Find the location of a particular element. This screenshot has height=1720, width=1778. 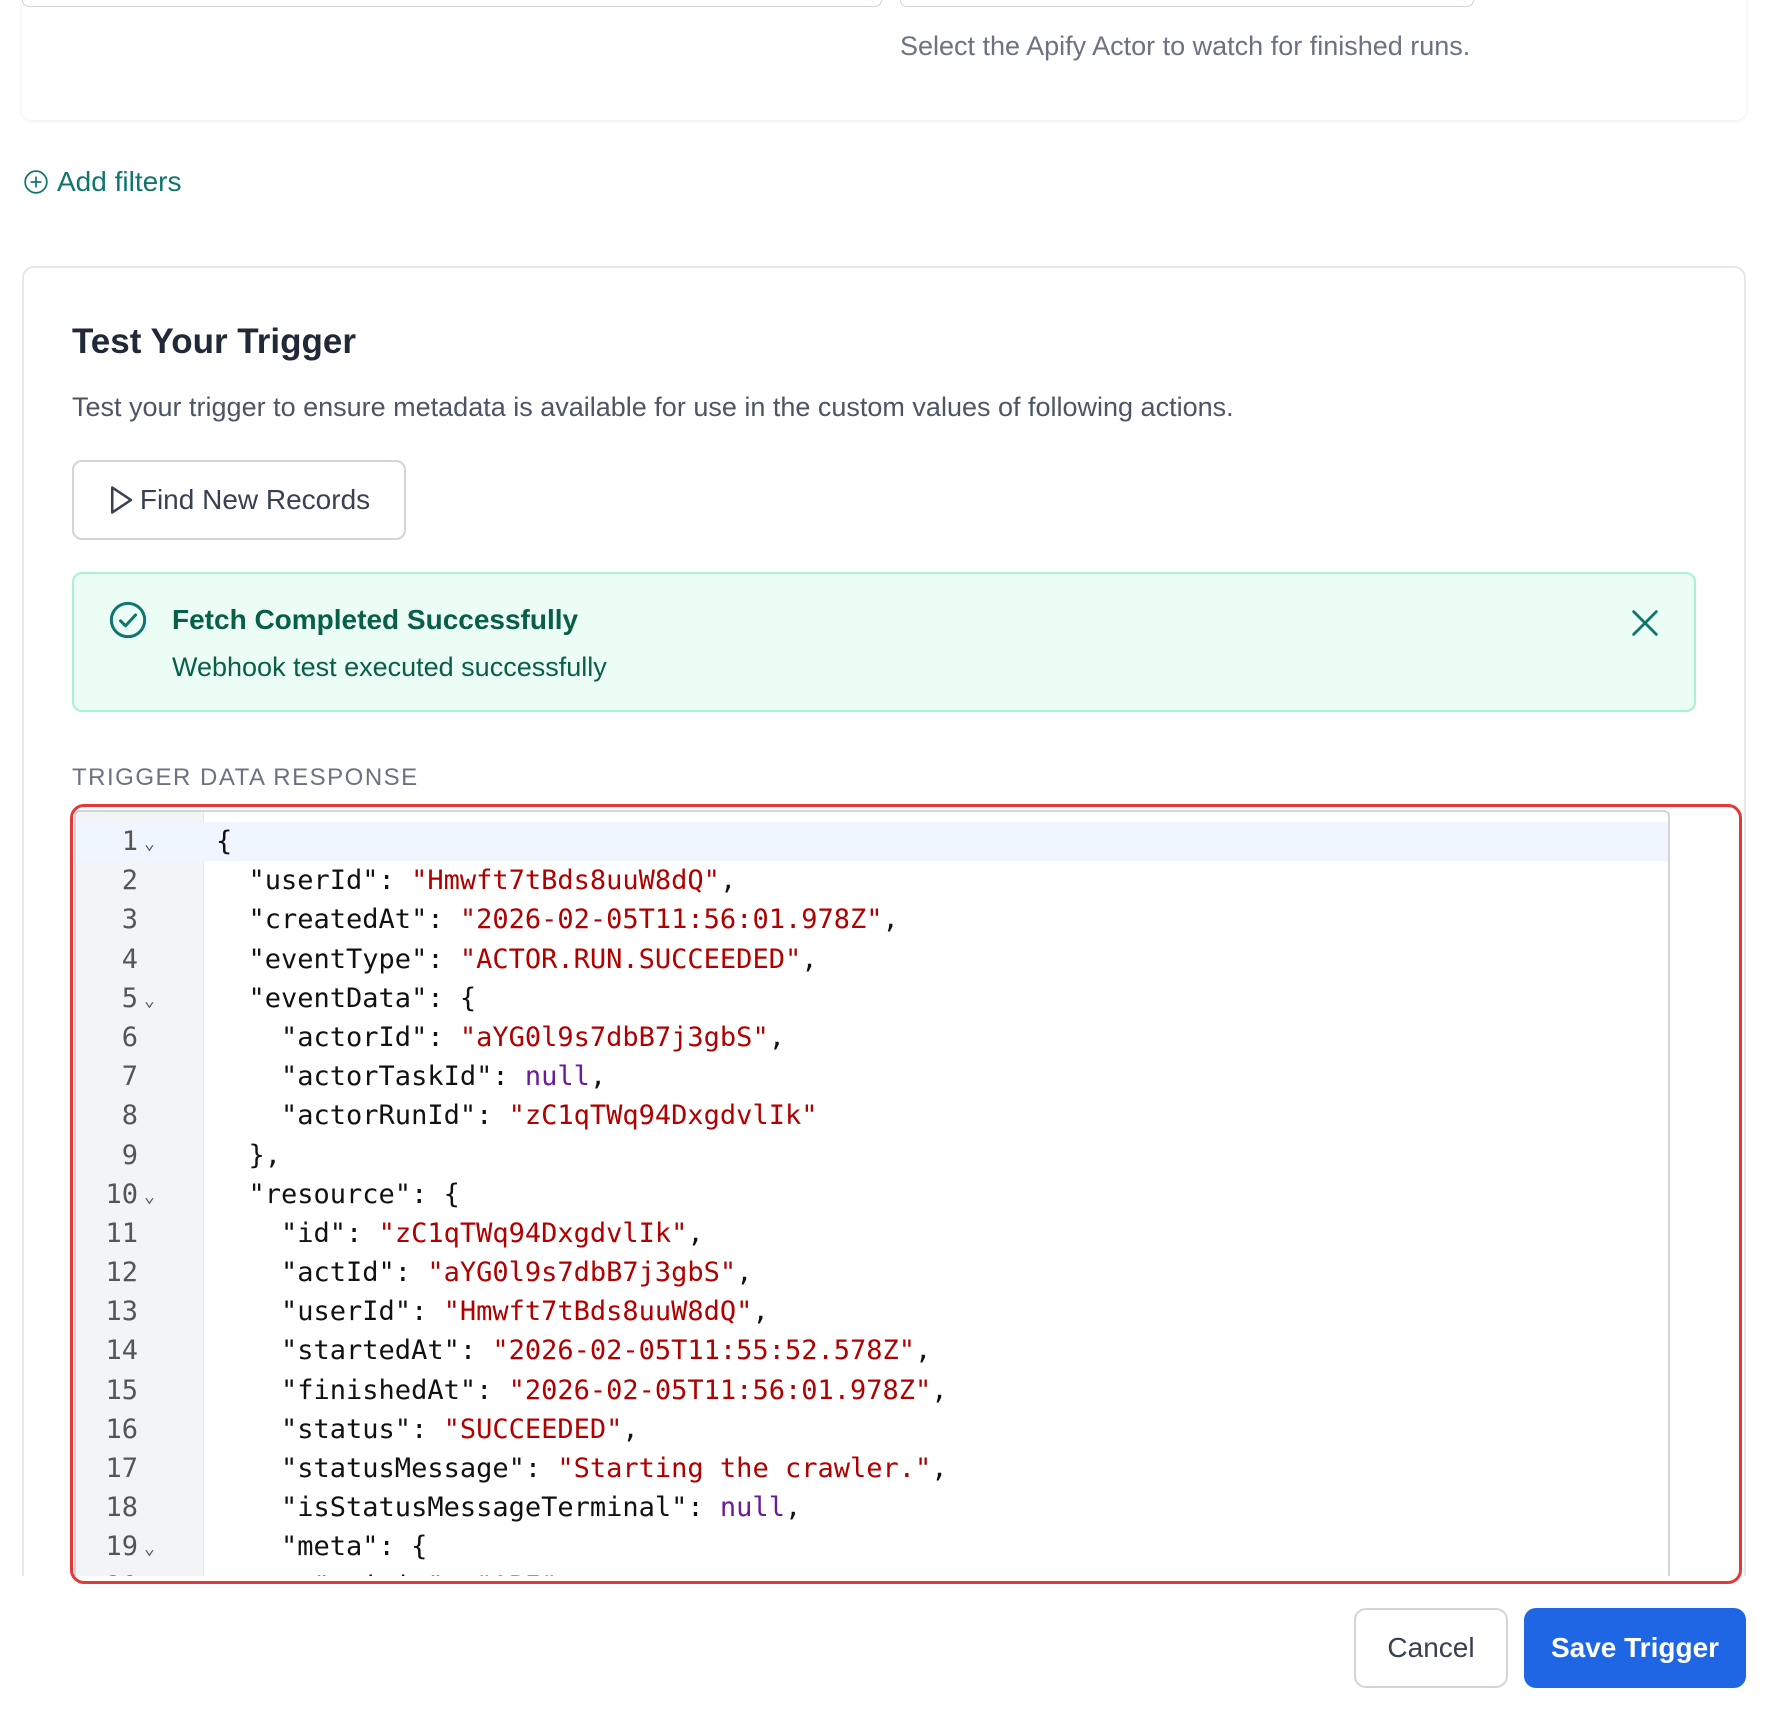

code-text: "status": "SUCCEEDED", is located at coordinates (427, 1429).